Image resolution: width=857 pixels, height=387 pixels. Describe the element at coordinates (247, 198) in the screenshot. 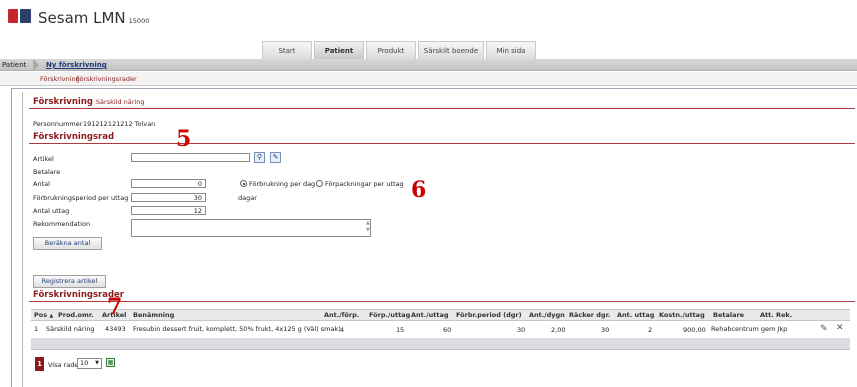

I see `period-unit: dagar` at that location.